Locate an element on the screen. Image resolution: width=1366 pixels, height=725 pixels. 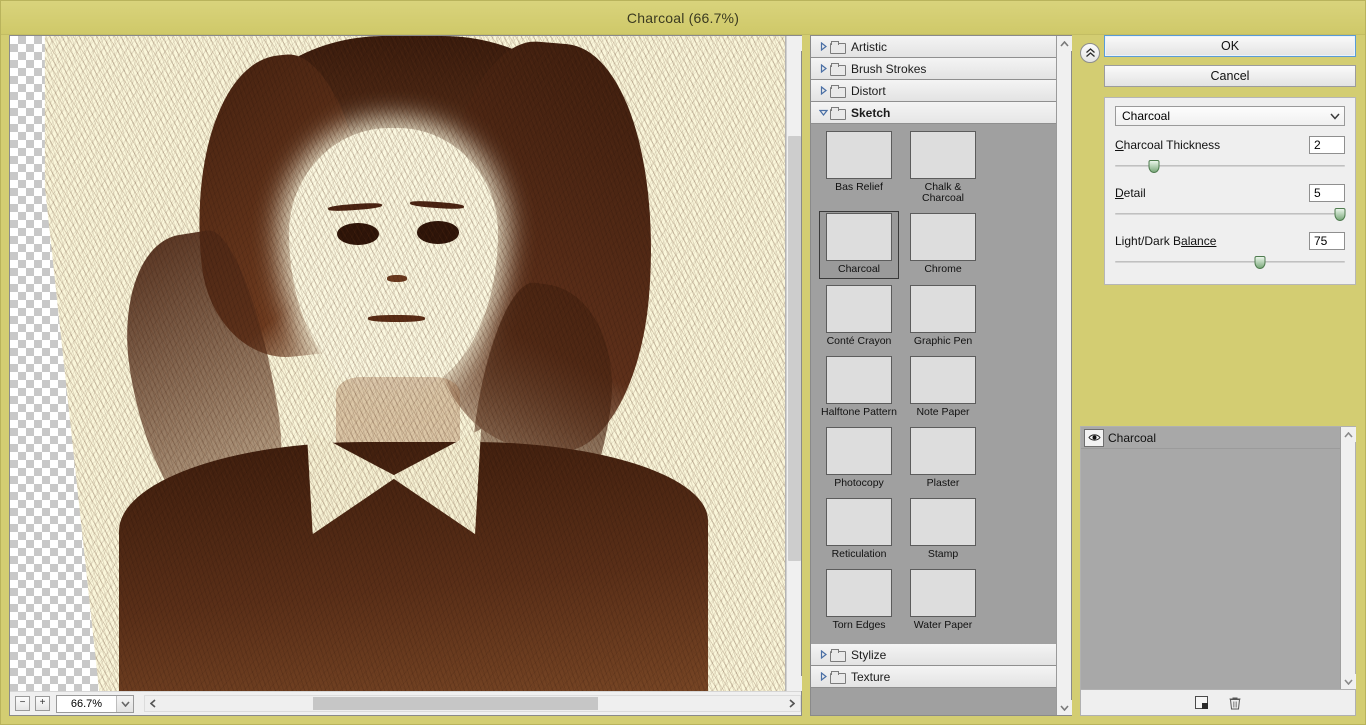
double-chevron-up-icon is located at coordinates (1090, 53).